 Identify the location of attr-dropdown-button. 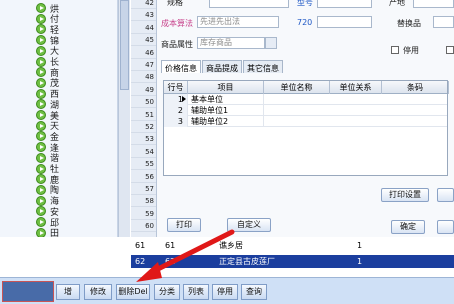
(271, 43).